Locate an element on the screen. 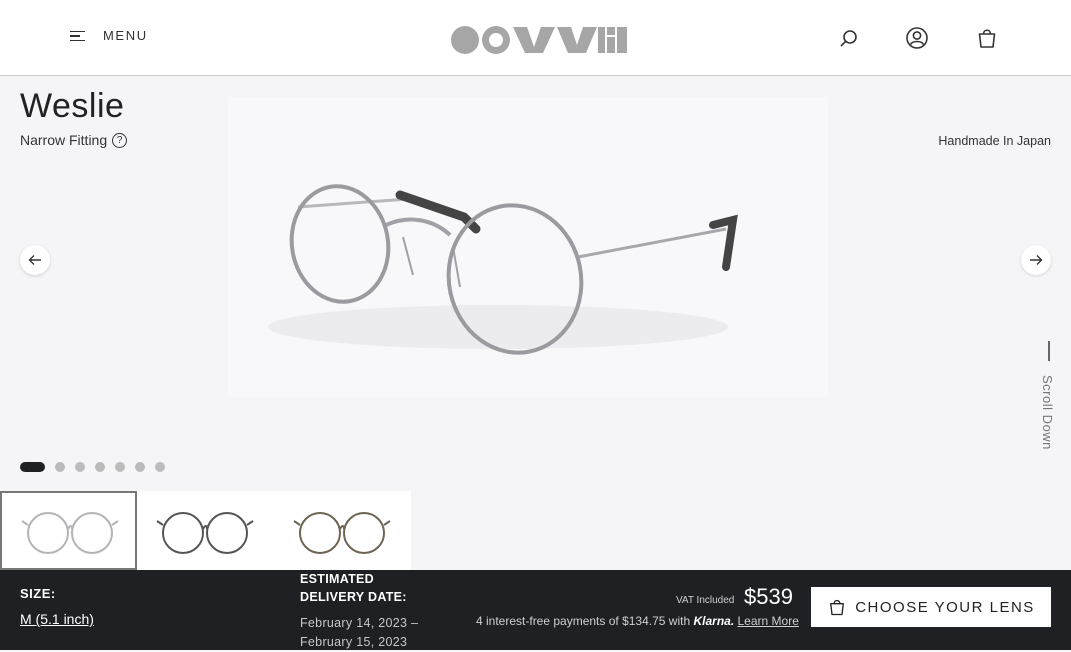  arrow-right-icon is located at coordinates (1036, 260).